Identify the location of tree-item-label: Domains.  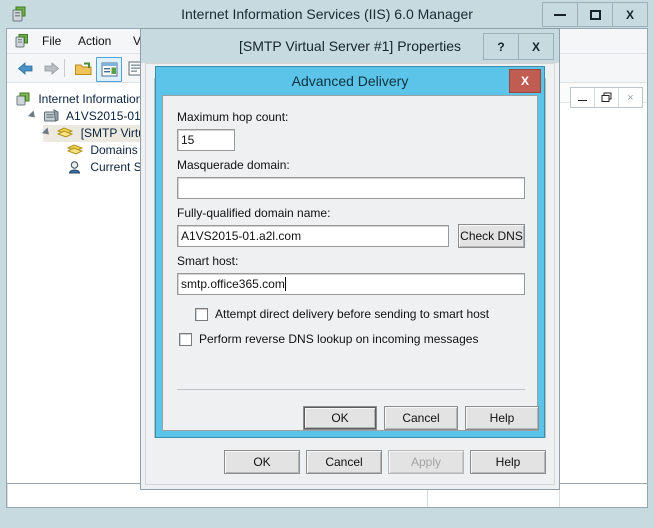
(114, 150).